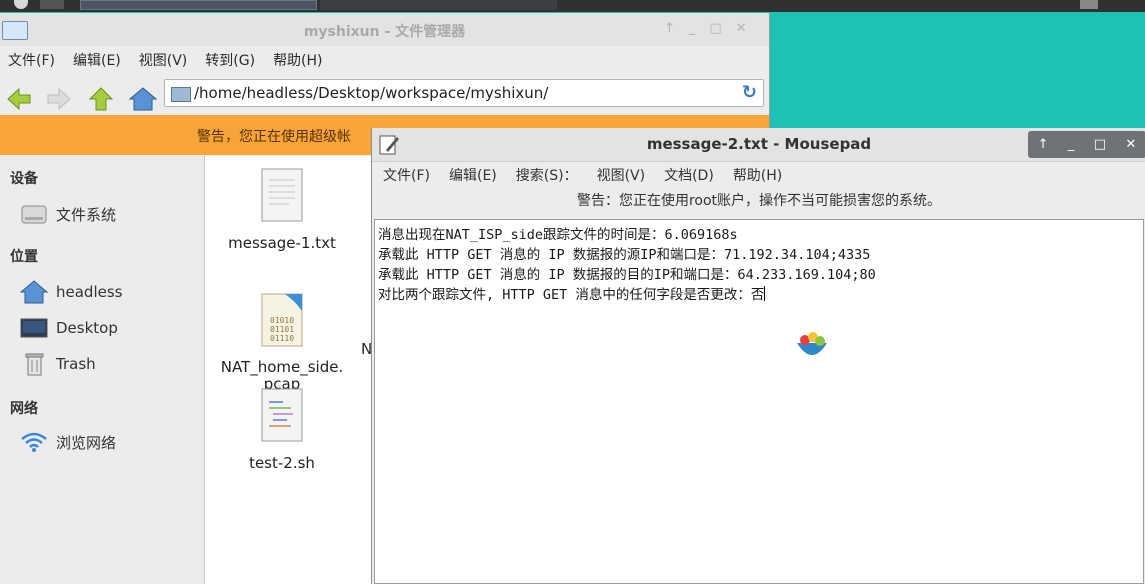 This screenshot has height=584, width=1145. I want to click on editor-line-4: 对比两个跟踪文件, HTTP GET 消息中的任何字段是否更改：否, so click(572, 293).